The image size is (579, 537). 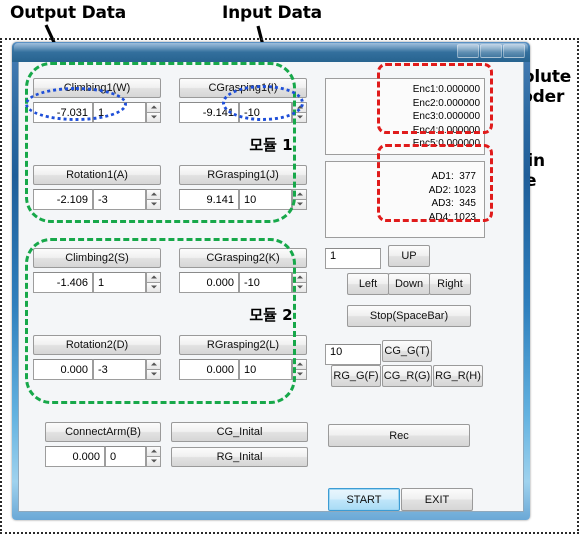 What do you see at coordinates (243, 345) in the screenshot?
I see `button-rgrasping2: RGrasping2(L)` at bounding box center [243, 345].